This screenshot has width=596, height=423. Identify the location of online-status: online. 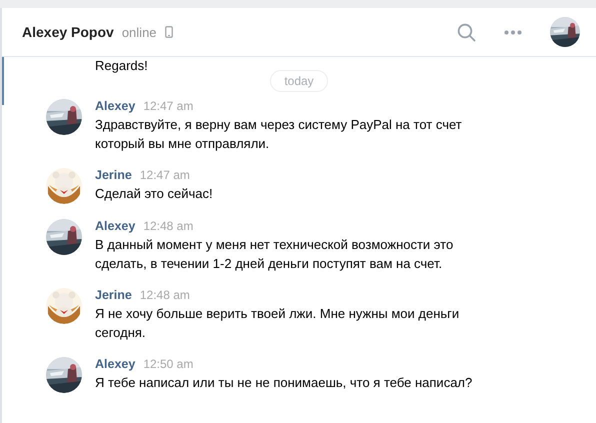
(139, 32).